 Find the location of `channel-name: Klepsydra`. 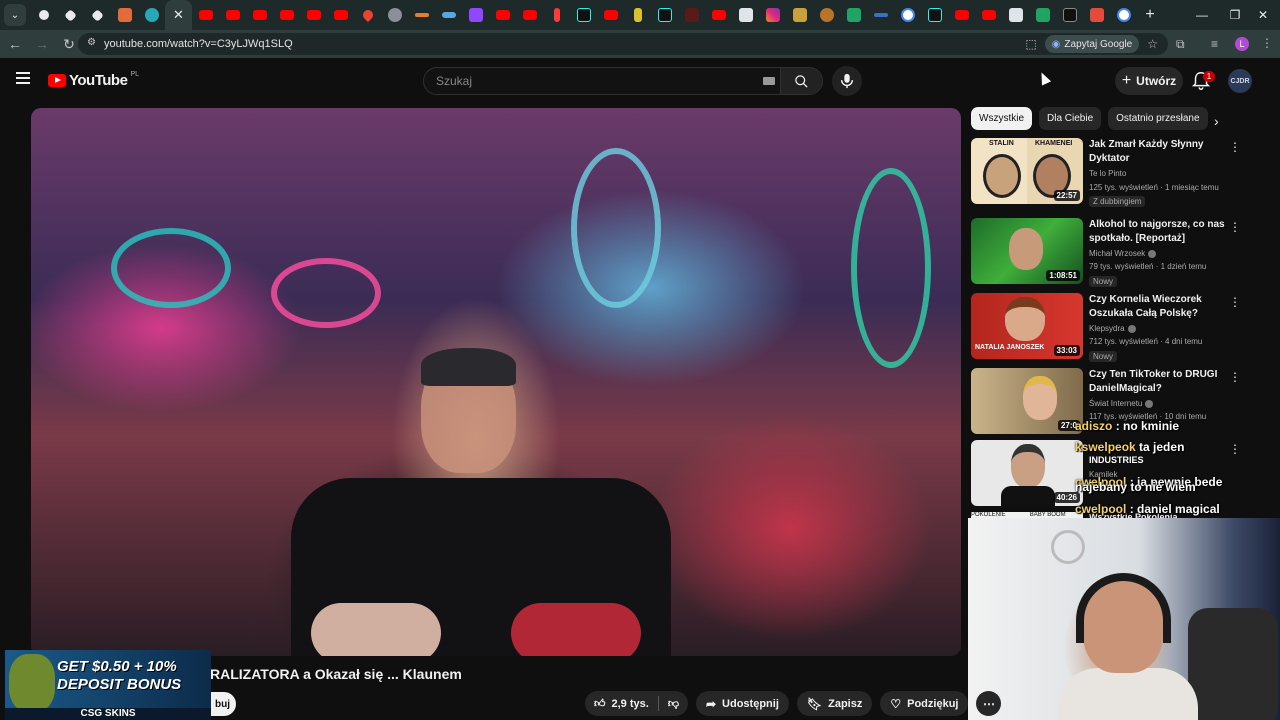

channel-name: Klepsydra is located at coordinates (1112, 328).